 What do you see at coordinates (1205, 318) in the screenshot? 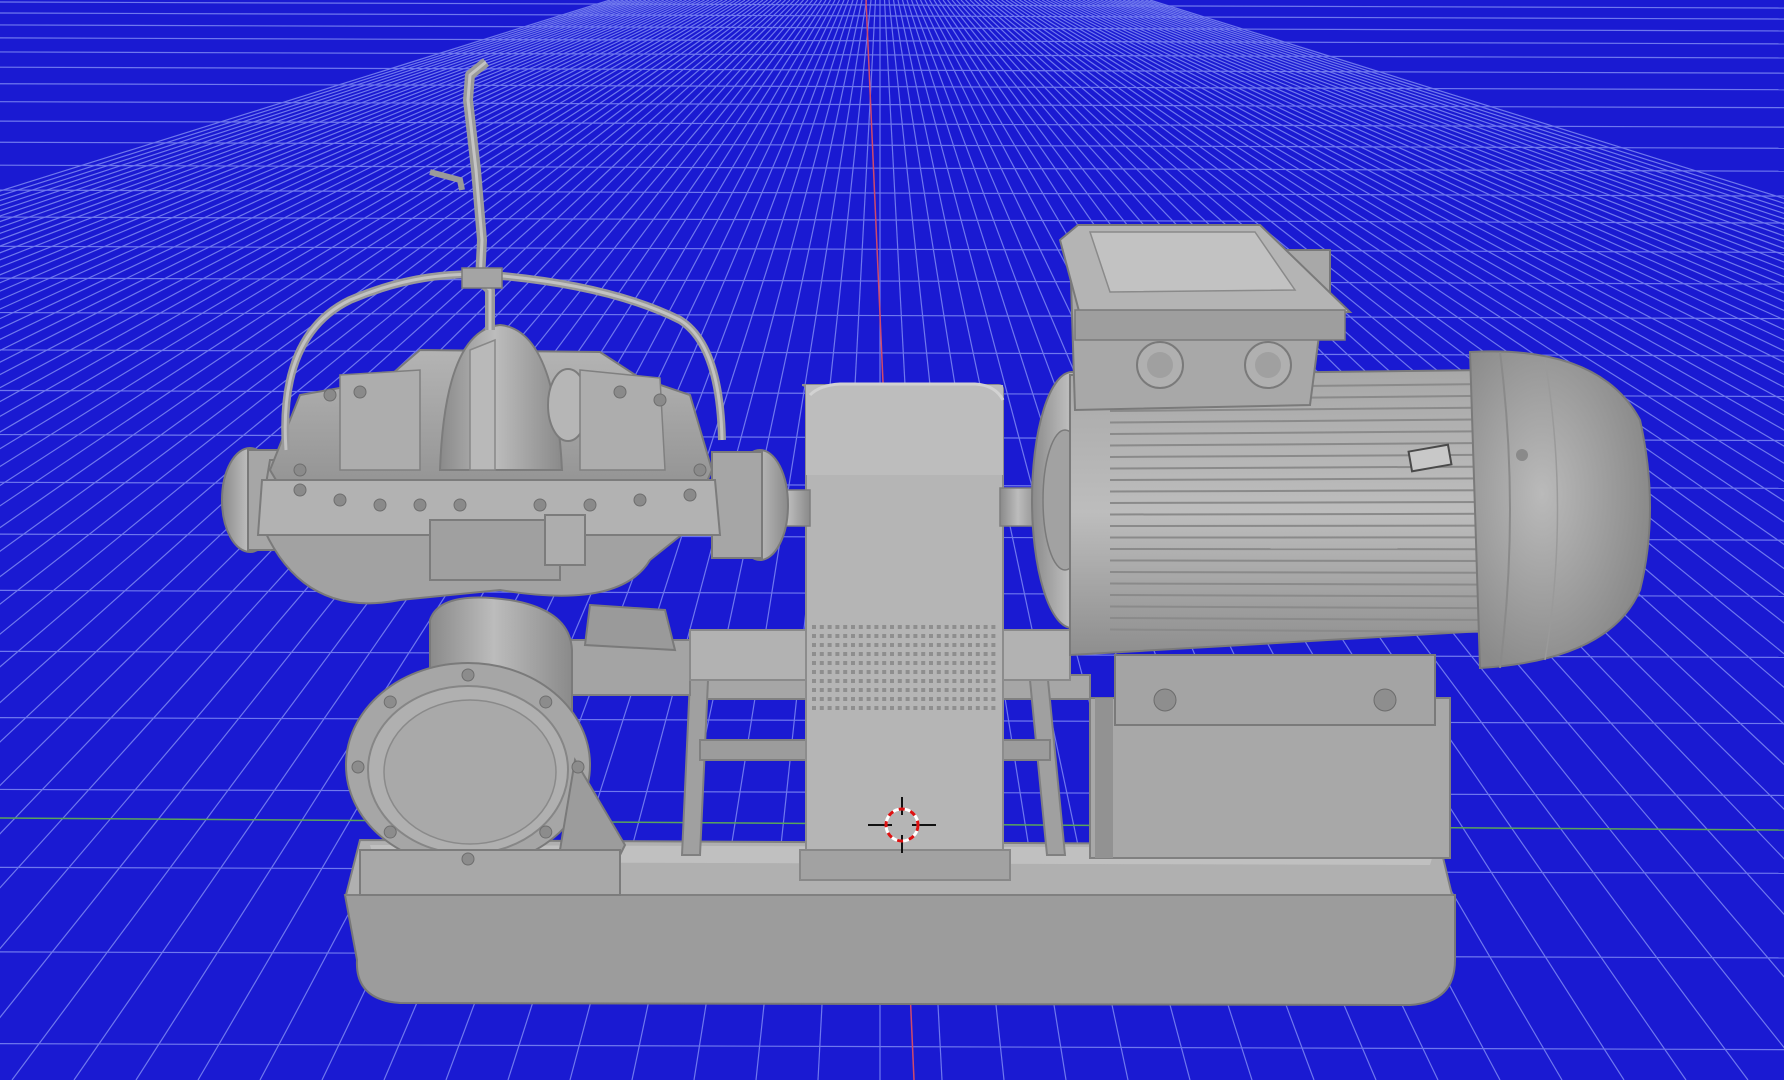
I see `terminal-box` at bounding box center [1205, 318].